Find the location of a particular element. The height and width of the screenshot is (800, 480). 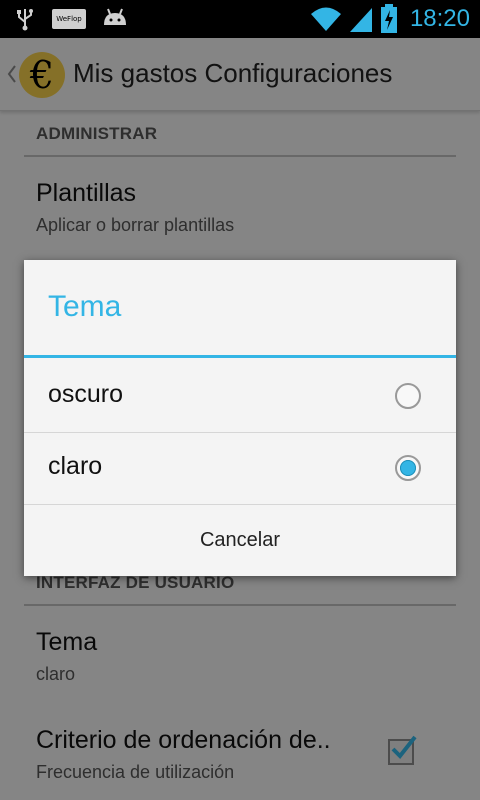

radio-dot is located at coordinates (408, 468).